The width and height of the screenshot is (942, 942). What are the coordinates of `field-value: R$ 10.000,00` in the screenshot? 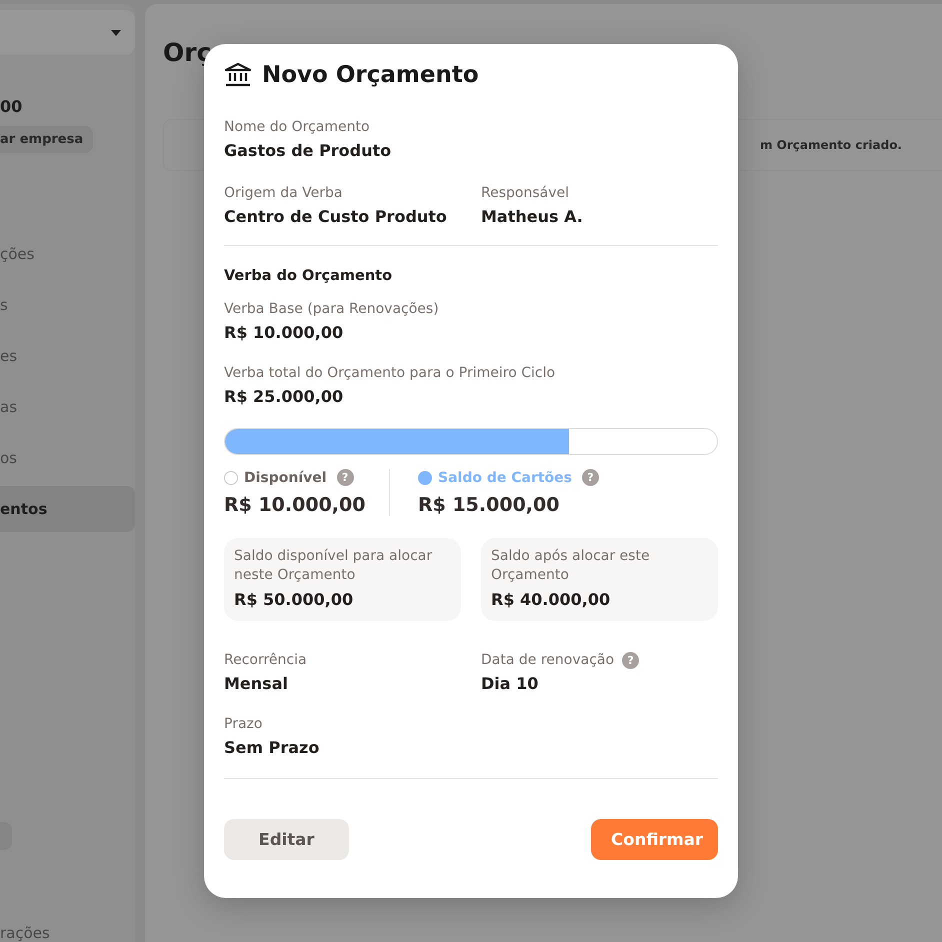 It's located at (284, 333).